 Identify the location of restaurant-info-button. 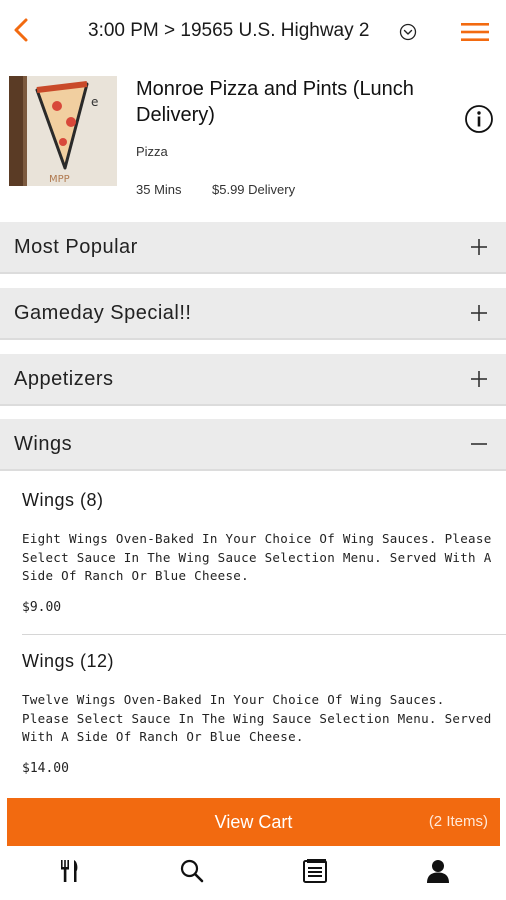
(479, 119).